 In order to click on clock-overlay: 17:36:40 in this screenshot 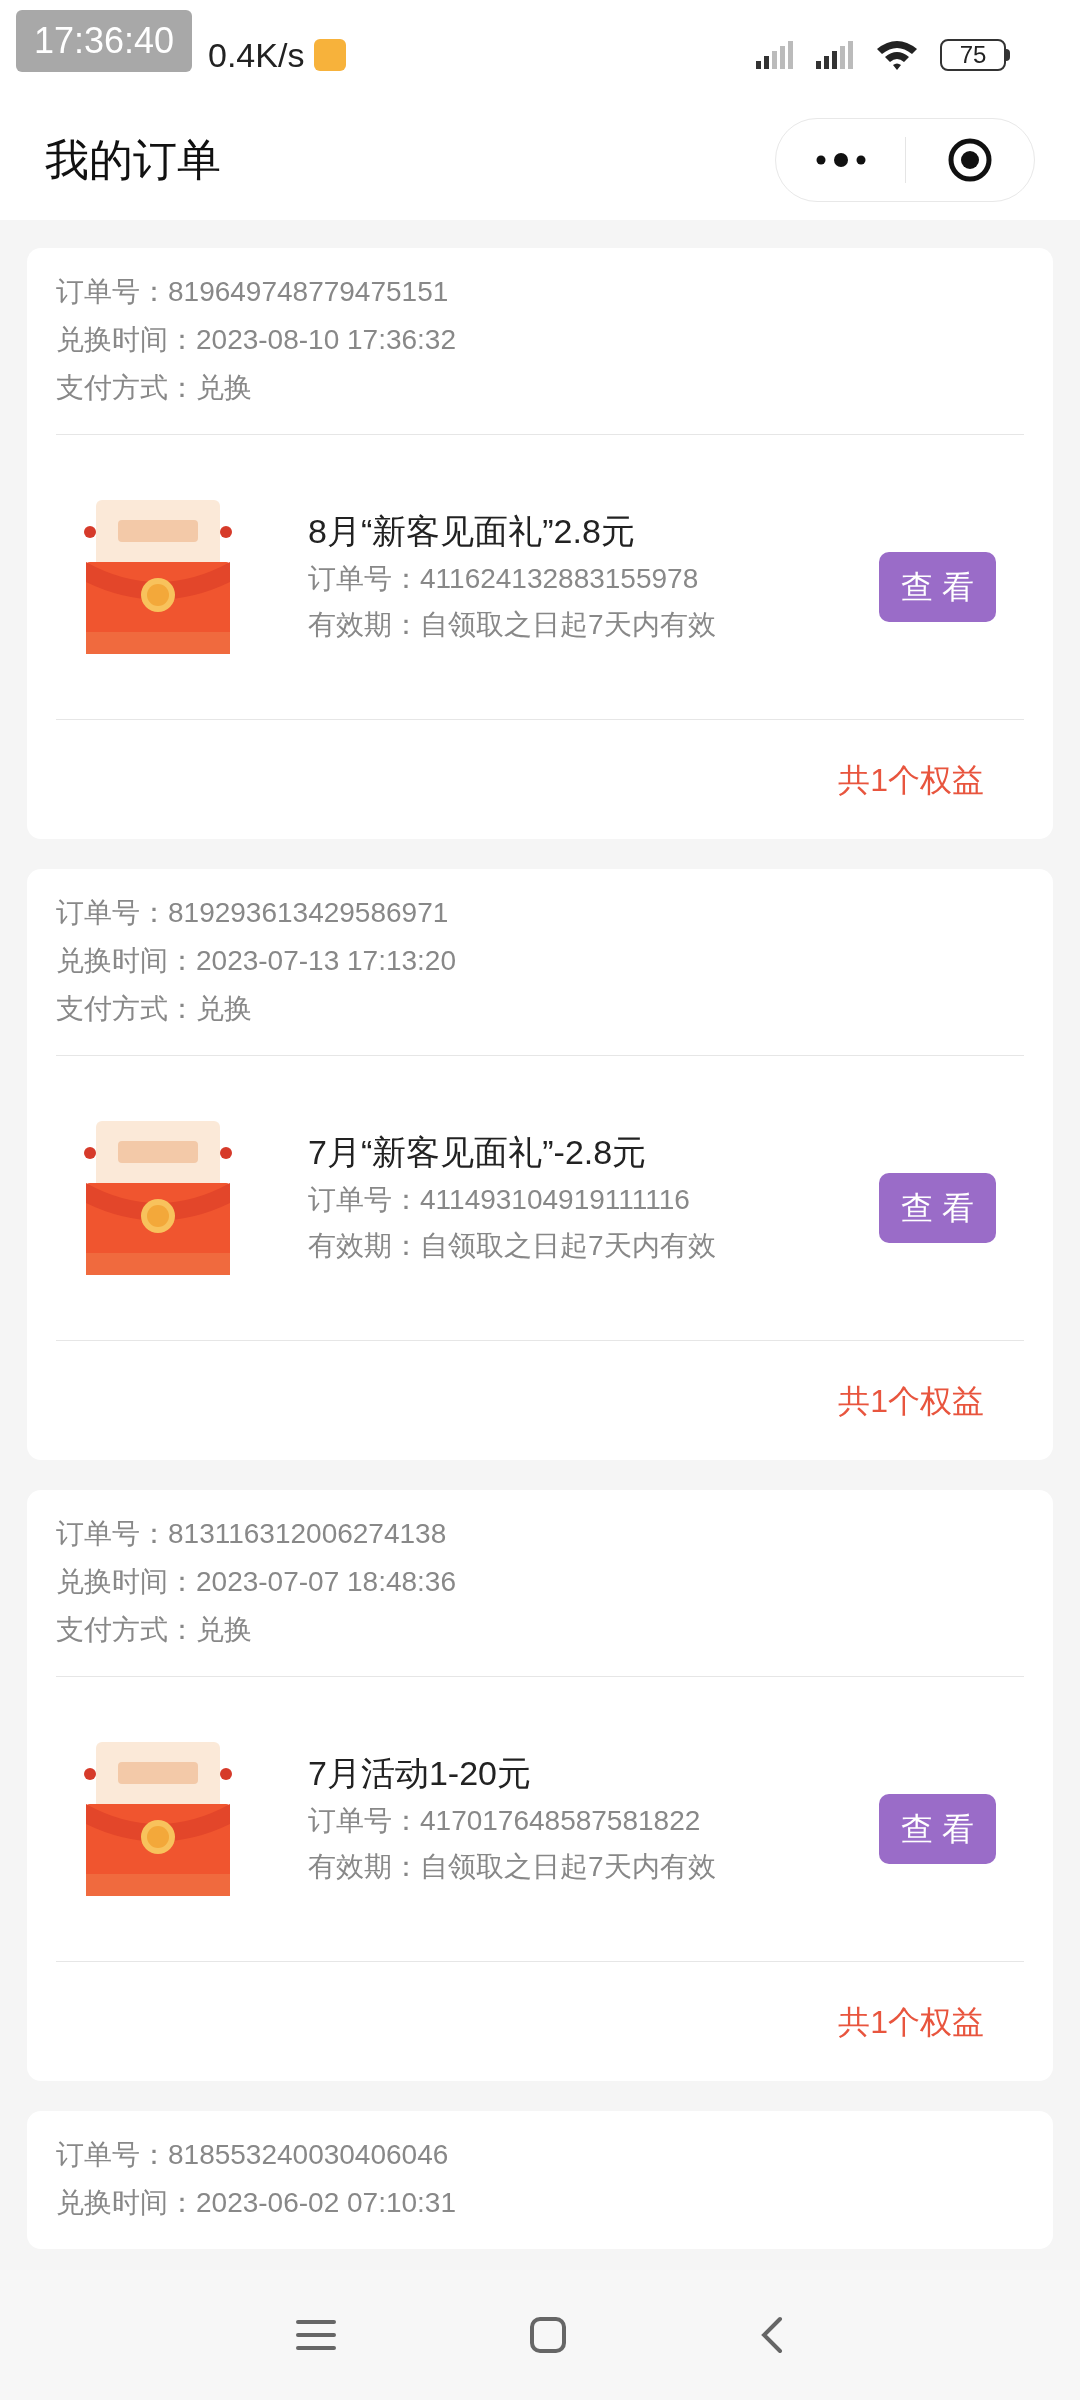, I will do `click(104, 41)`.